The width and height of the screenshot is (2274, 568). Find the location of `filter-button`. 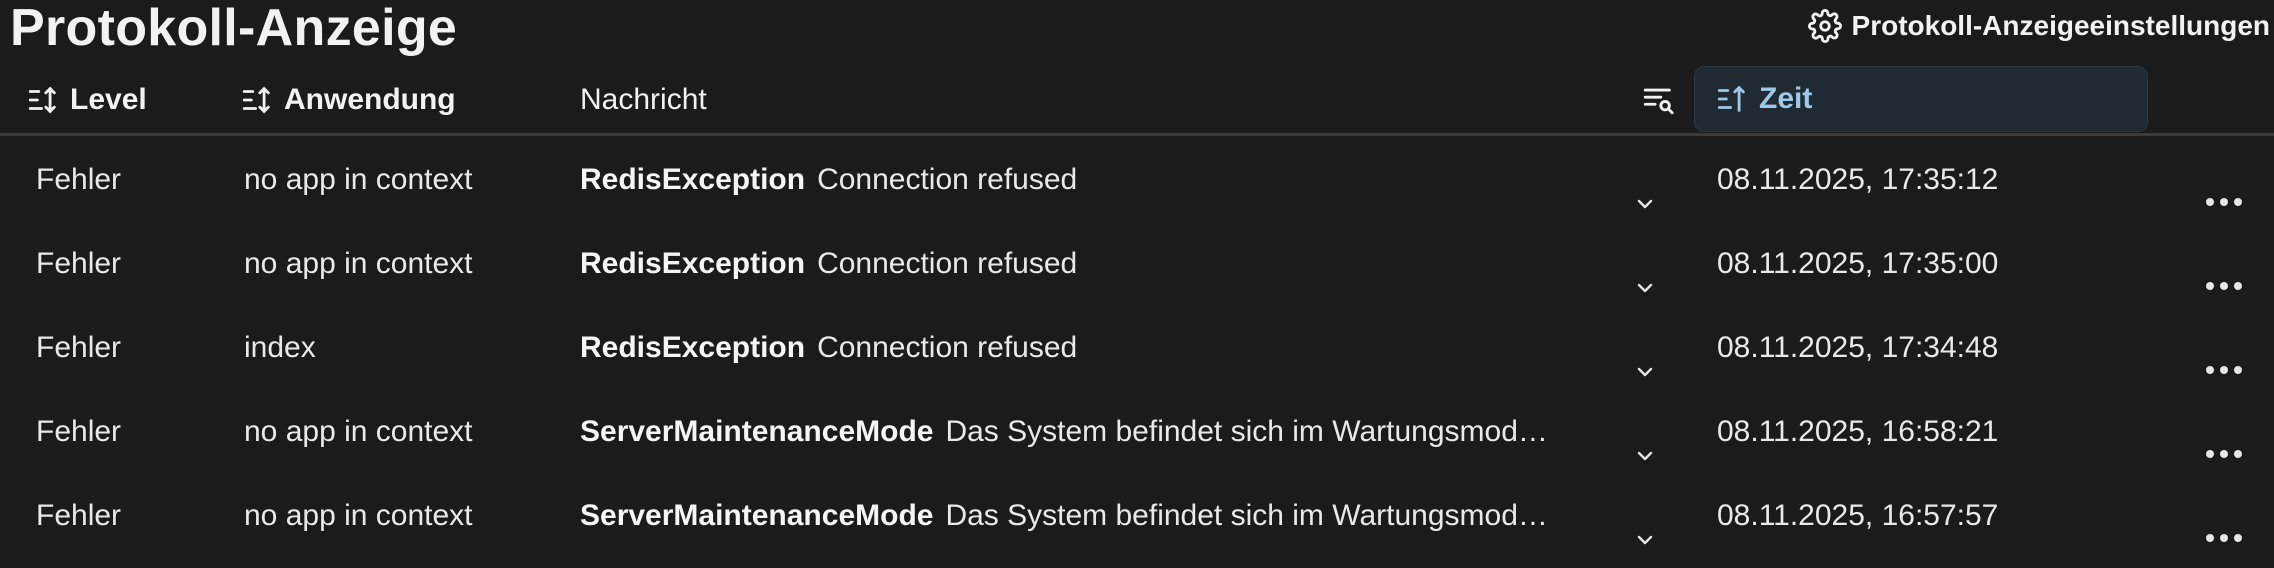

filter-button is located at coordinates (1658, 100).